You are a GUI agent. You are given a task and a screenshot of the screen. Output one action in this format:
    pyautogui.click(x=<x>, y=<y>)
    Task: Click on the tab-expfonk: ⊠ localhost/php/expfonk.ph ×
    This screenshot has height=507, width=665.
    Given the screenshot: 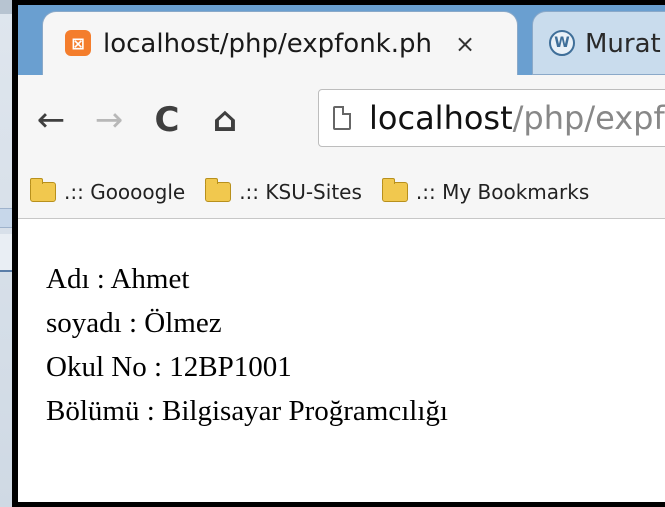 What is the action you would take?
    pyautogui.click(x=280, y=43)
    